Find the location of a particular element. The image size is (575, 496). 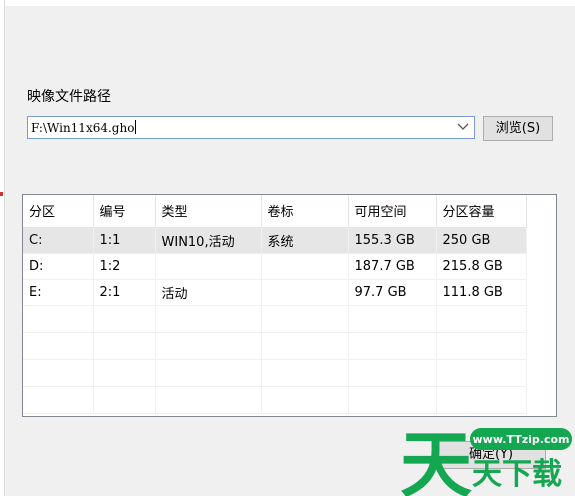

cell-partition: D: is located at coordinates (58, 266).